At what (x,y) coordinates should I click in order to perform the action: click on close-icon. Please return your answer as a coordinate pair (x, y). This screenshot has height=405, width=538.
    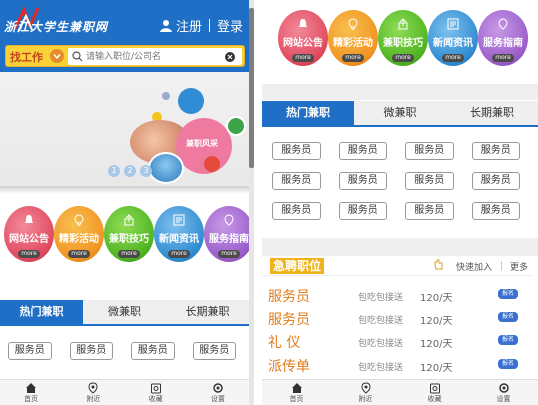
    Looking at the image, I should click on (230, 57).